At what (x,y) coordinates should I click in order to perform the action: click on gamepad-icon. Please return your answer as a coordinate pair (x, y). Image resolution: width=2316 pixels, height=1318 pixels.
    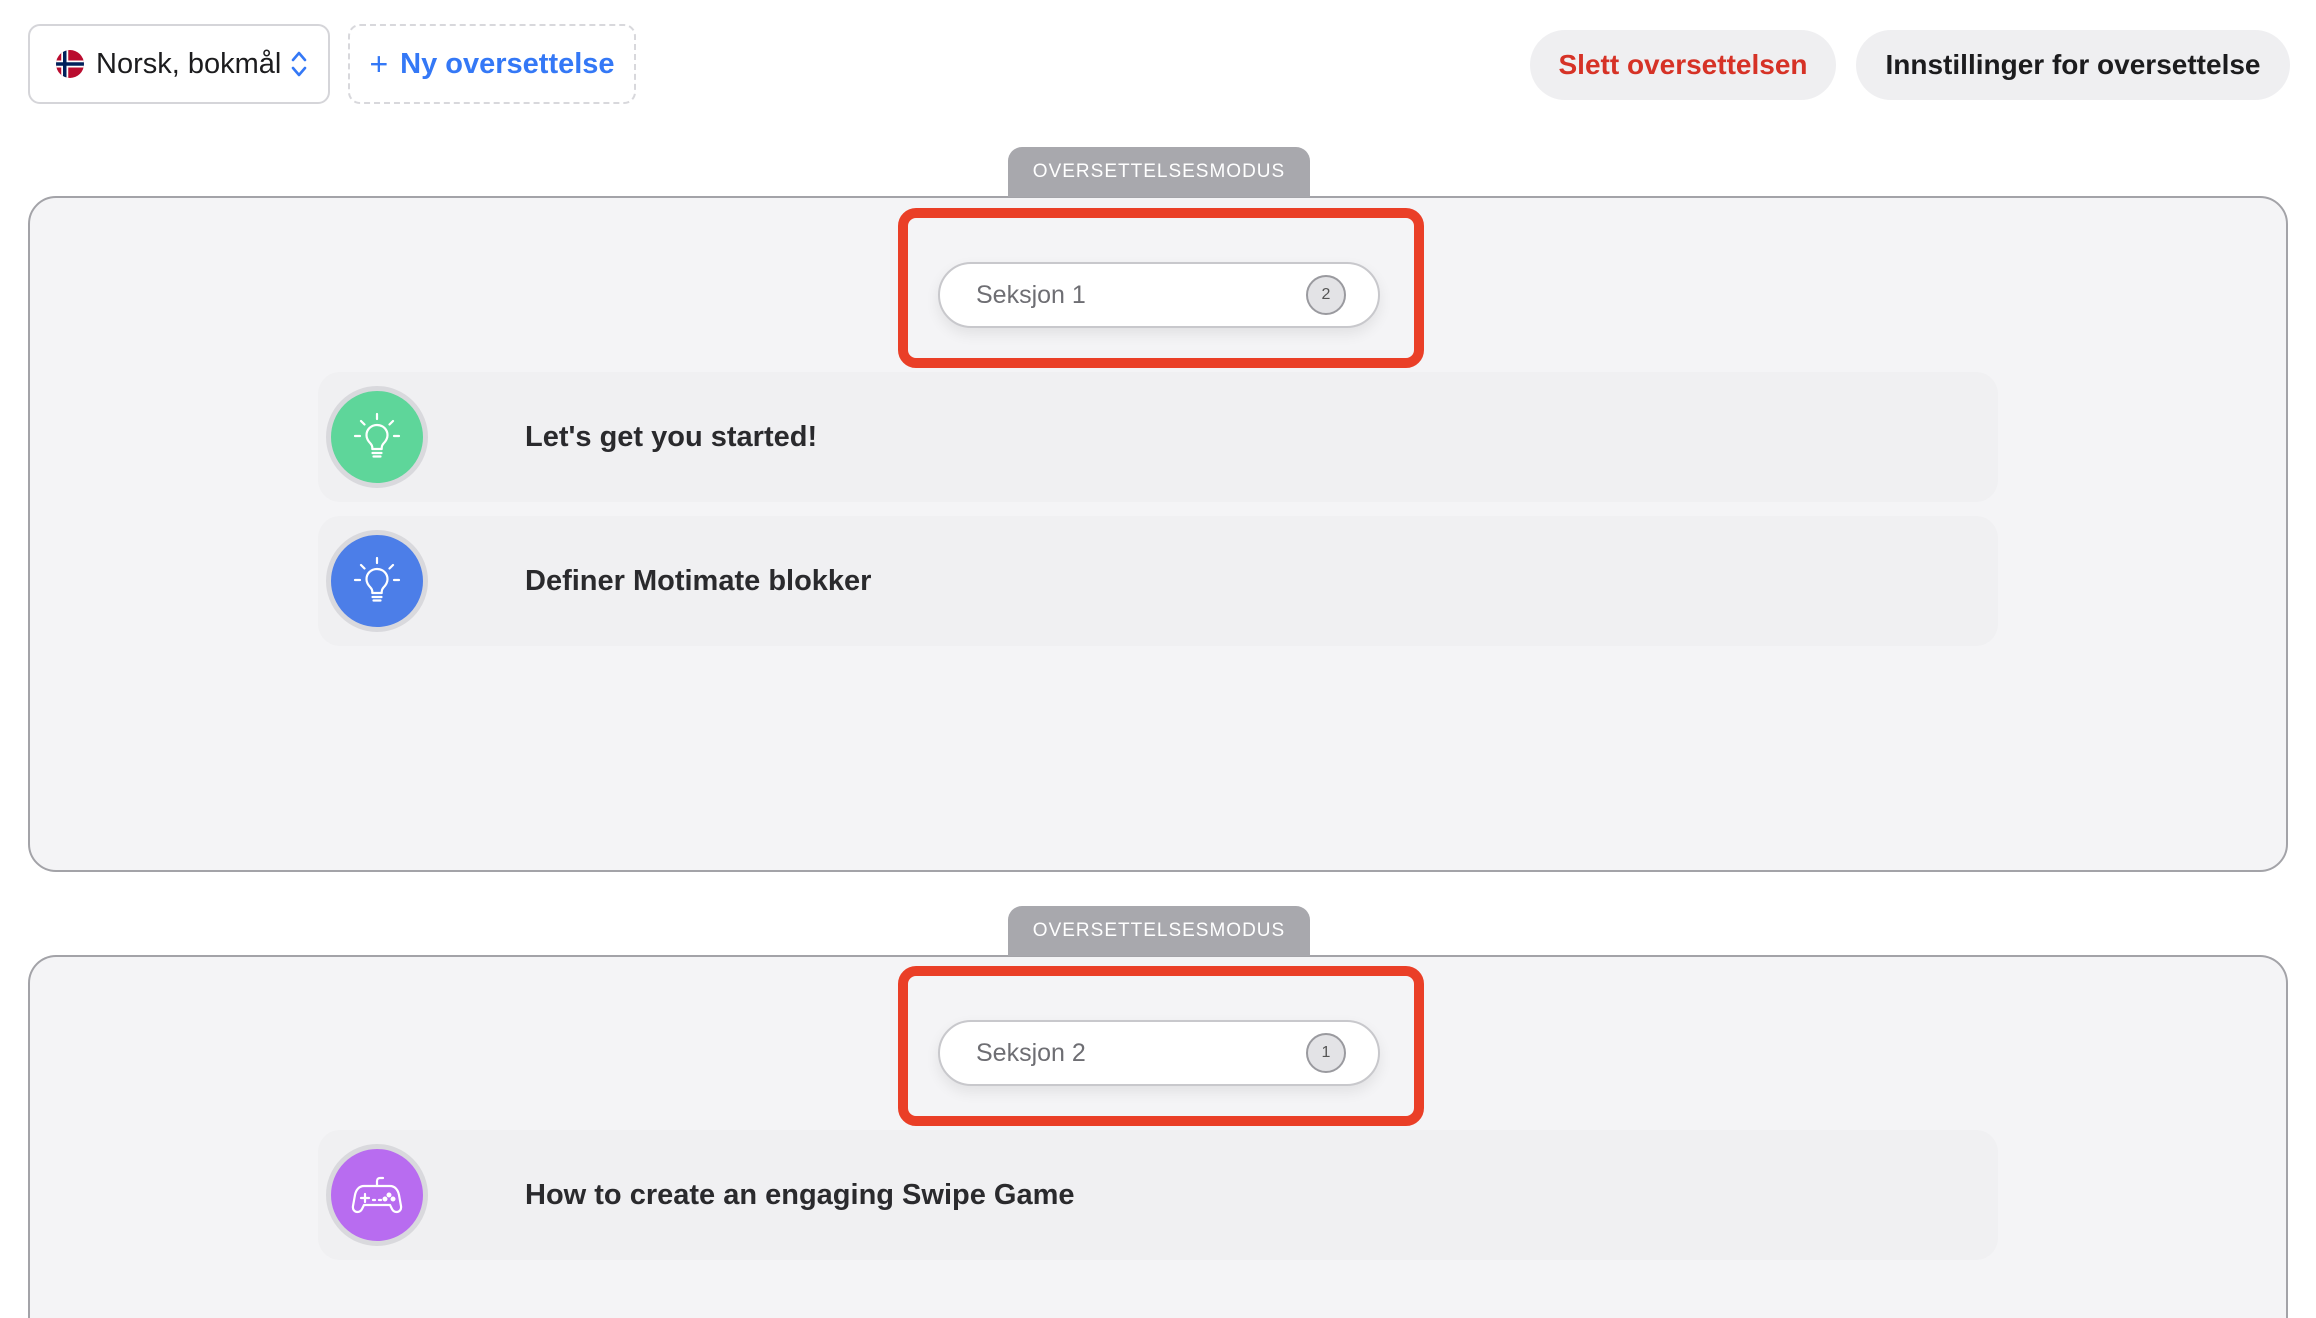
    Looking at the image, I should click on (377, 1195).